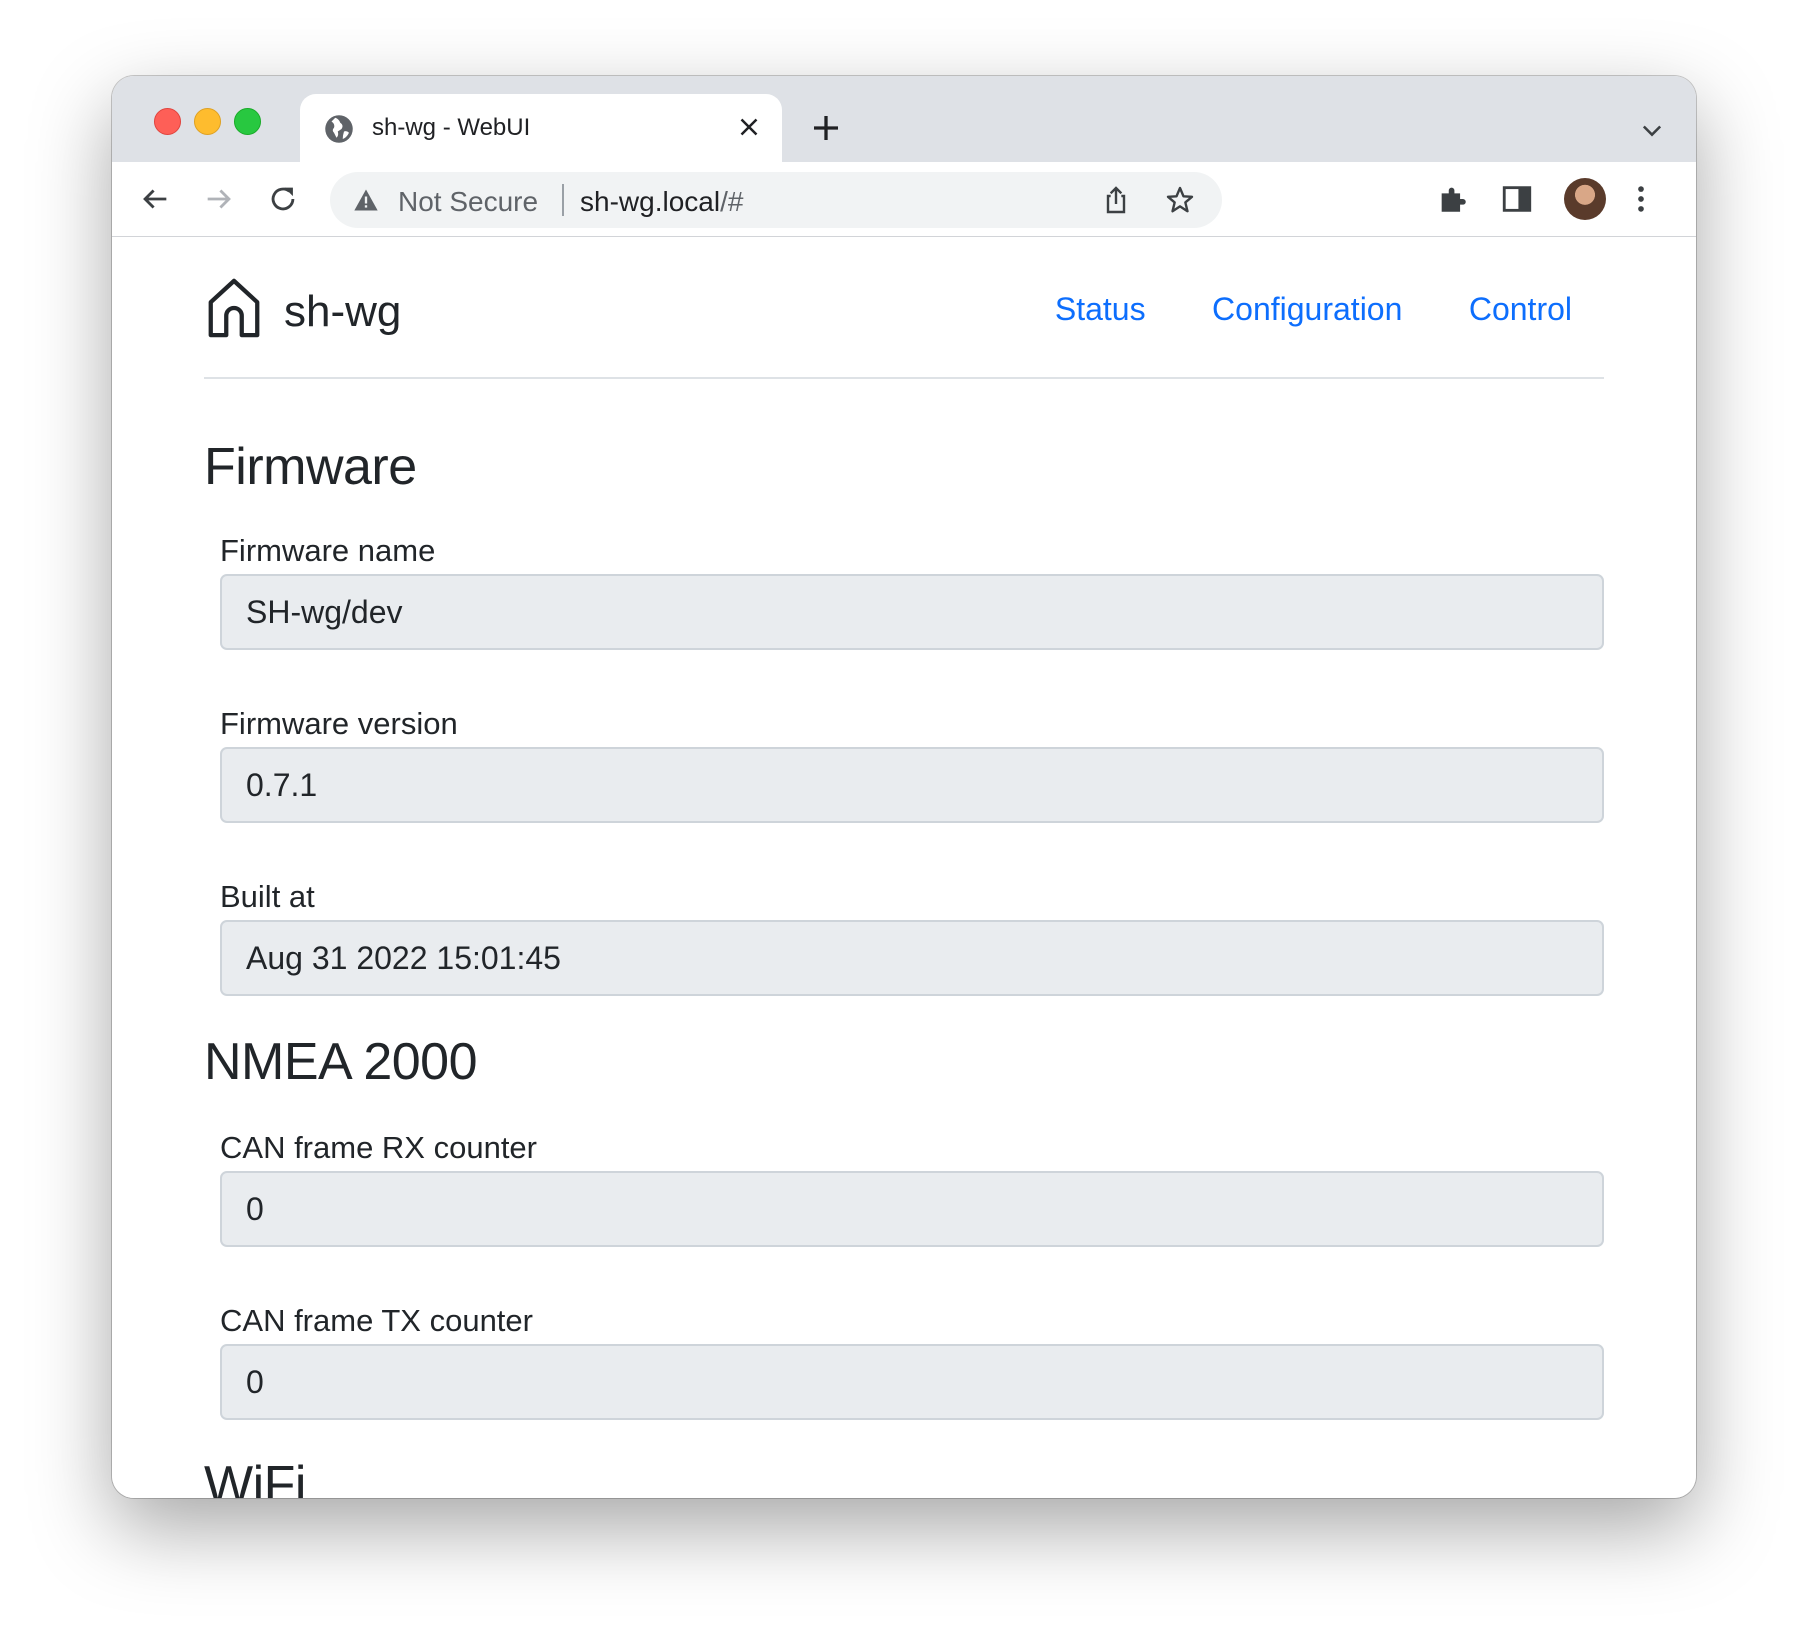  Describe the element at coordinates (912, 785) in the screenshot. I see `firmware-version-field` at that location.